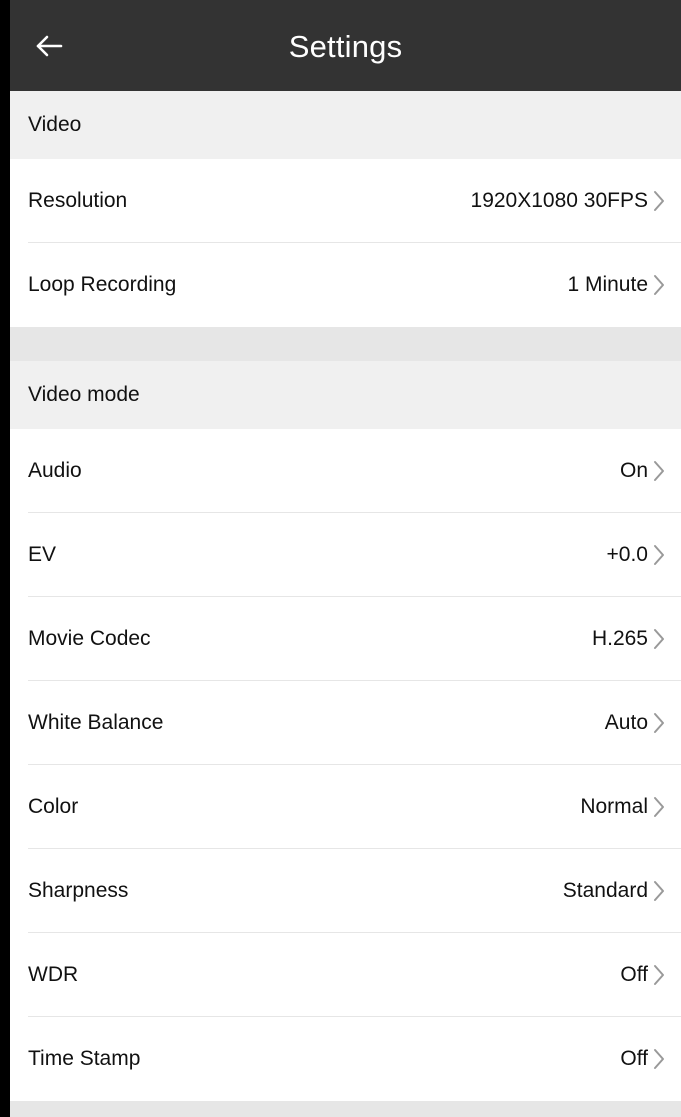  Describe the element at coordinates (96, 722) in the screenshot. I see `setting-label: White Balance` at that location.